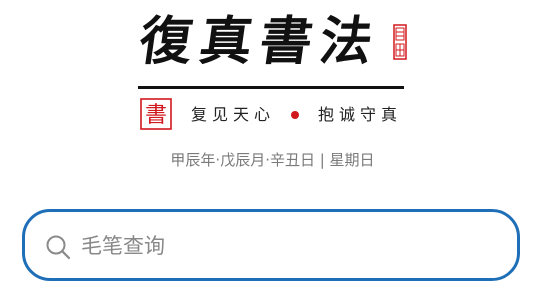 Image resolution: width=545 pixels, height=296 pixels. Describe the element at coordinates (260, 41) in the screenshot. I see `logo-title: 復真書法` at that location.